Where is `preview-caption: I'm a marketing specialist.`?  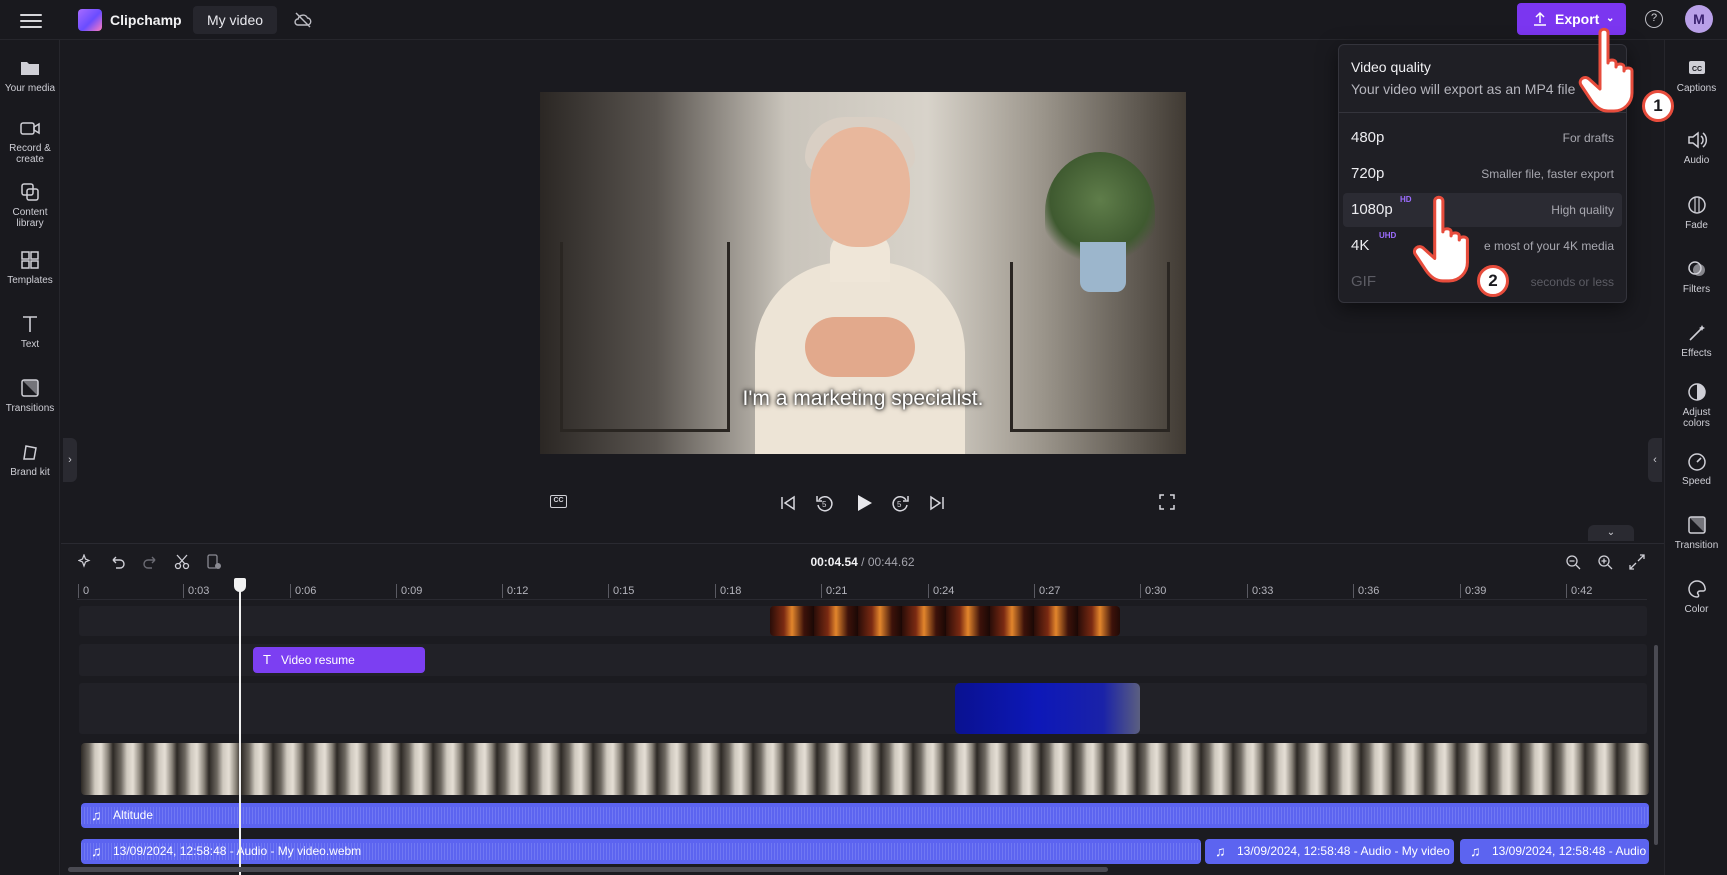 preview-caption: I'm a marketing specialist. is located at coordinates (863, 398).